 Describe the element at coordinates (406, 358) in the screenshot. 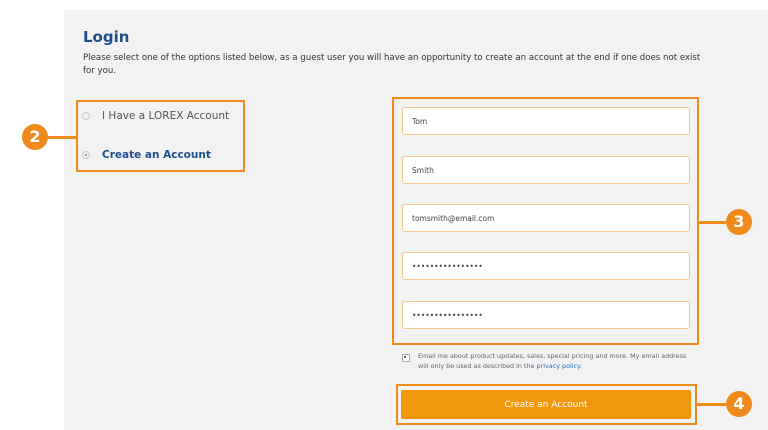

I see `email-consent-checkbox` at that location.